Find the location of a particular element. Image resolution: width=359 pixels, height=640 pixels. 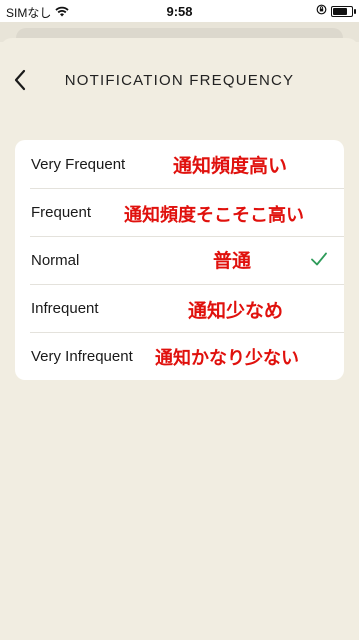

option-frequent: Frequent 通知頻度そこそこ高い is located at coordinates (179, 212).